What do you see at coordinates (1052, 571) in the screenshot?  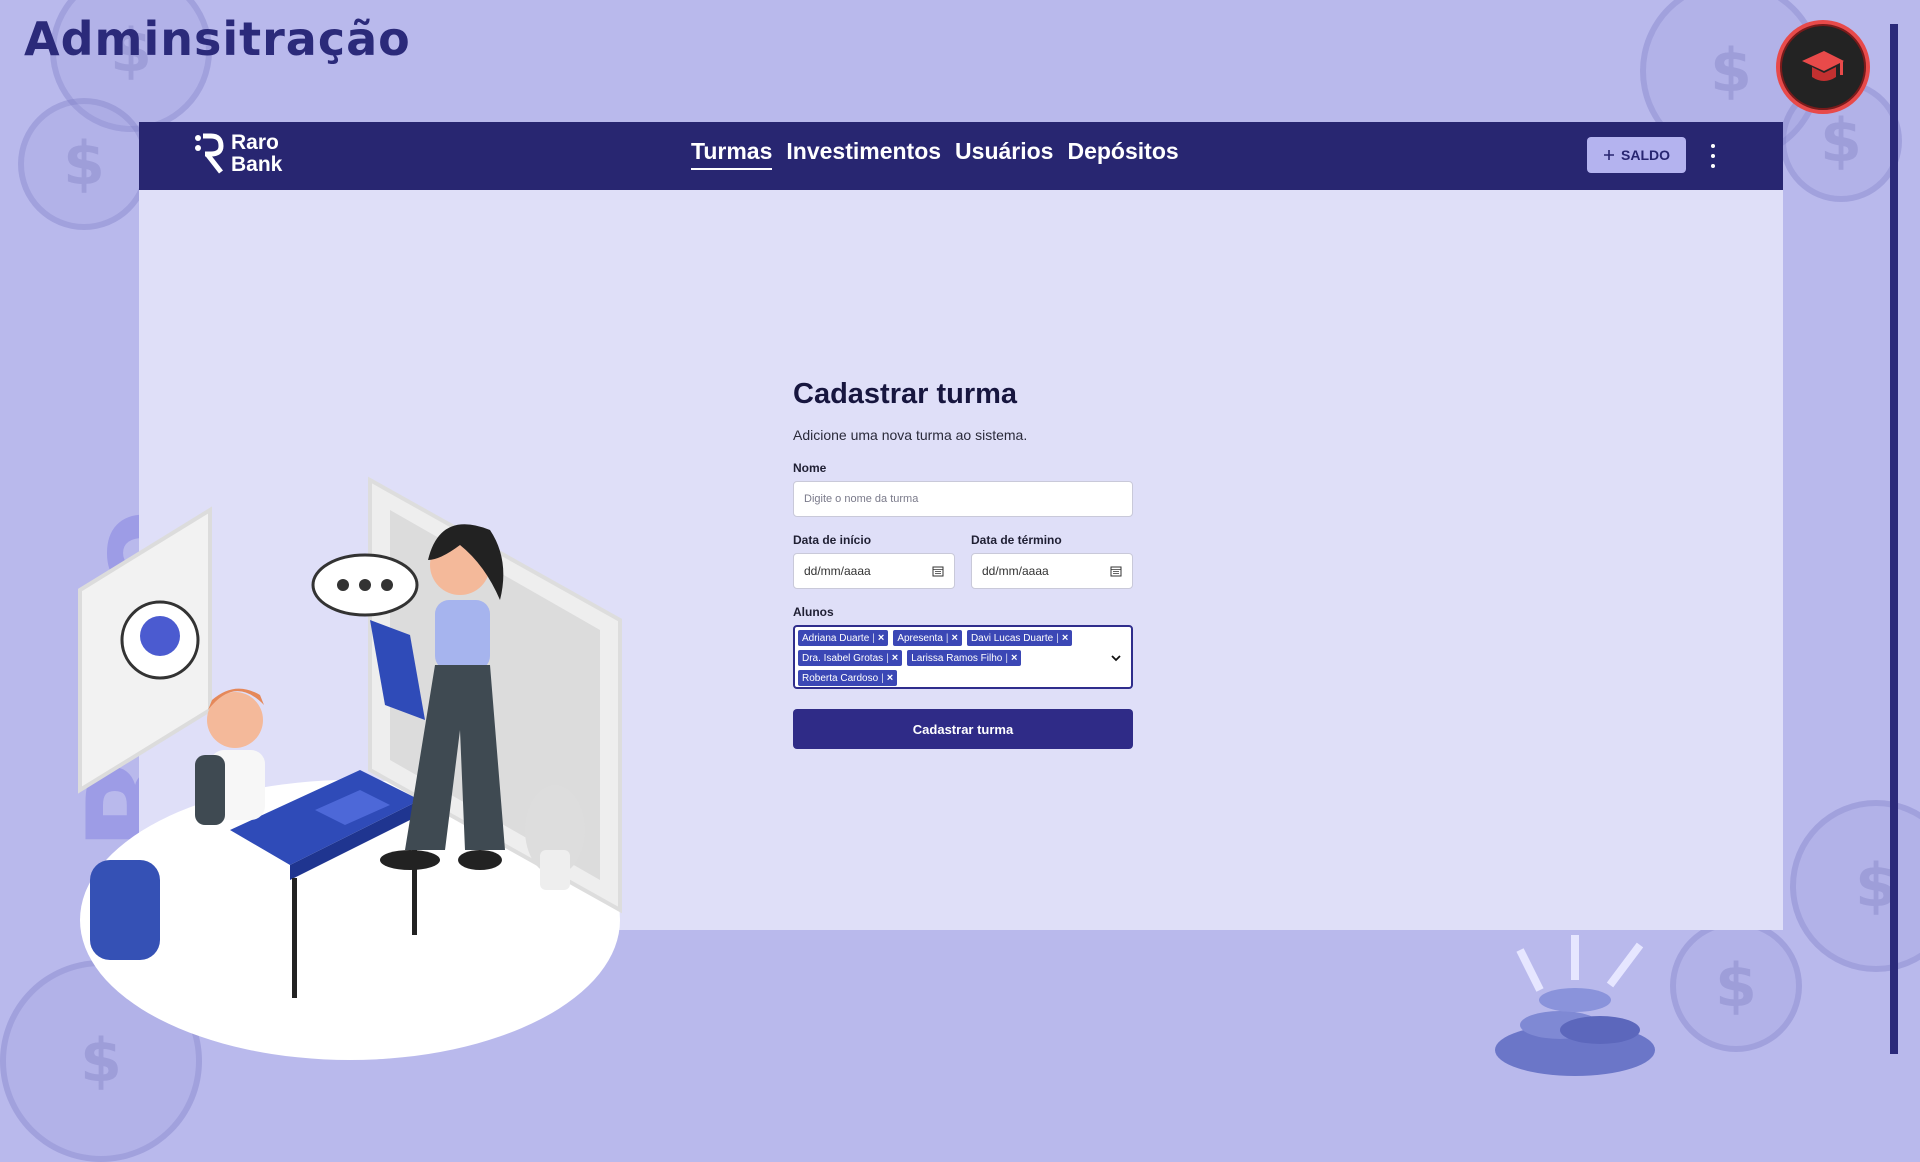 I see `data-termino-input: dd/mm/aaaa` at bounding box center [1052, 571].